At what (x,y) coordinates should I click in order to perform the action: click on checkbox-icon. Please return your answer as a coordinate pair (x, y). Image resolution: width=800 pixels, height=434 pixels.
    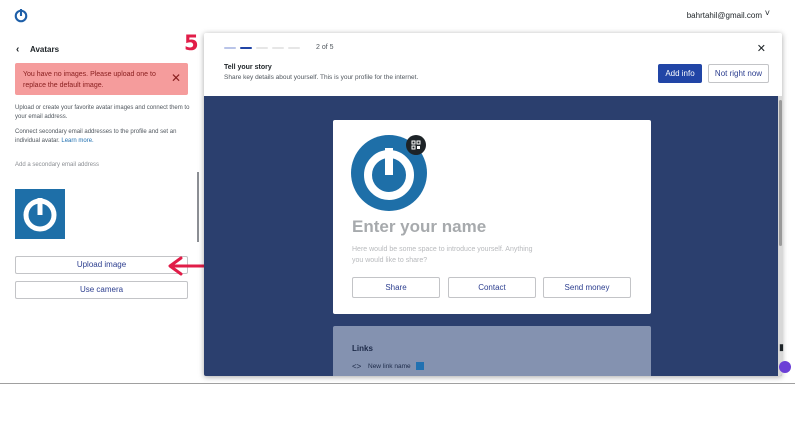
    Looking at the image, I should click on (420, 366).